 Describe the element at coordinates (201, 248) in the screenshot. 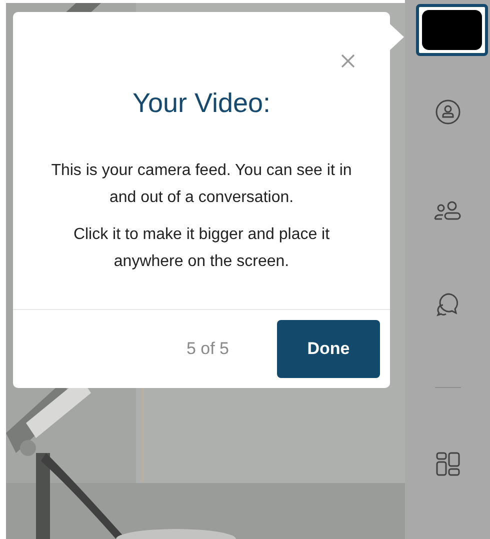

I see `popover-text: Click it to make it bigger and place it anywhere on the screen.` at that location.